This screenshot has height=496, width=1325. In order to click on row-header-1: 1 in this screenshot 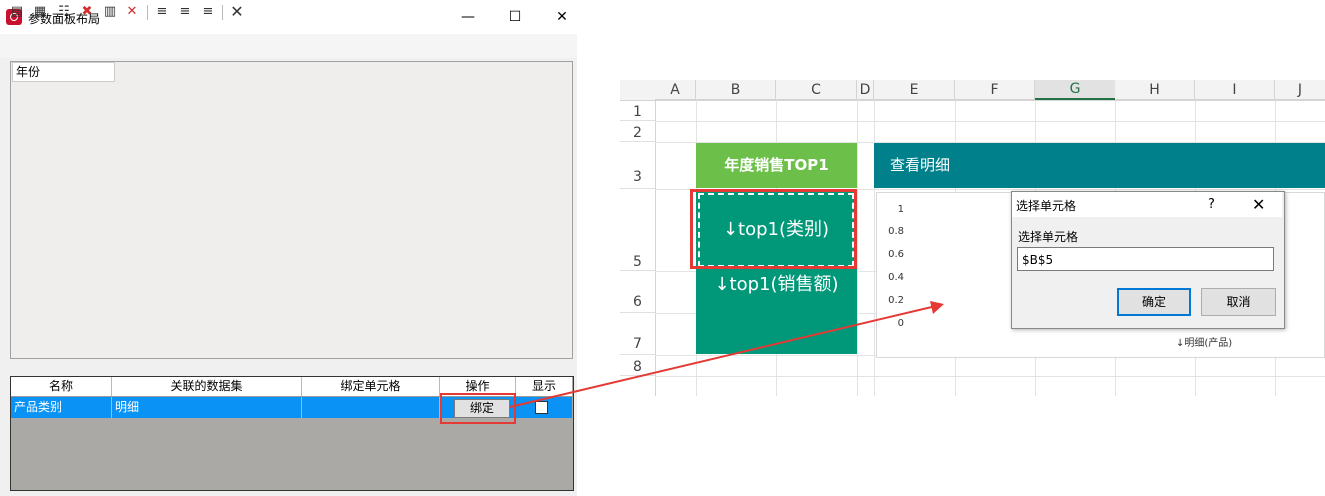, I will do `click(637, 110)`.